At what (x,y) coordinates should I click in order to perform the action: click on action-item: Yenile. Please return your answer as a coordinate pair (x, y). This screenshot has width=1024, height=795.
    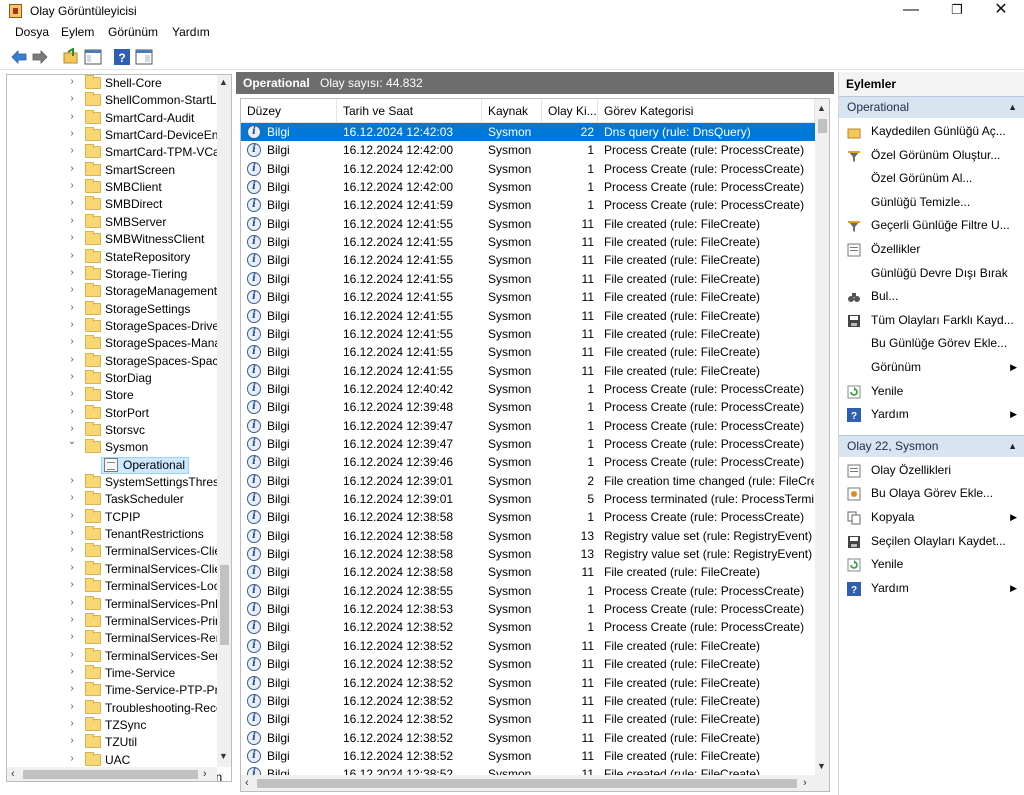
    Looking at the image, I should click on (931, 564).